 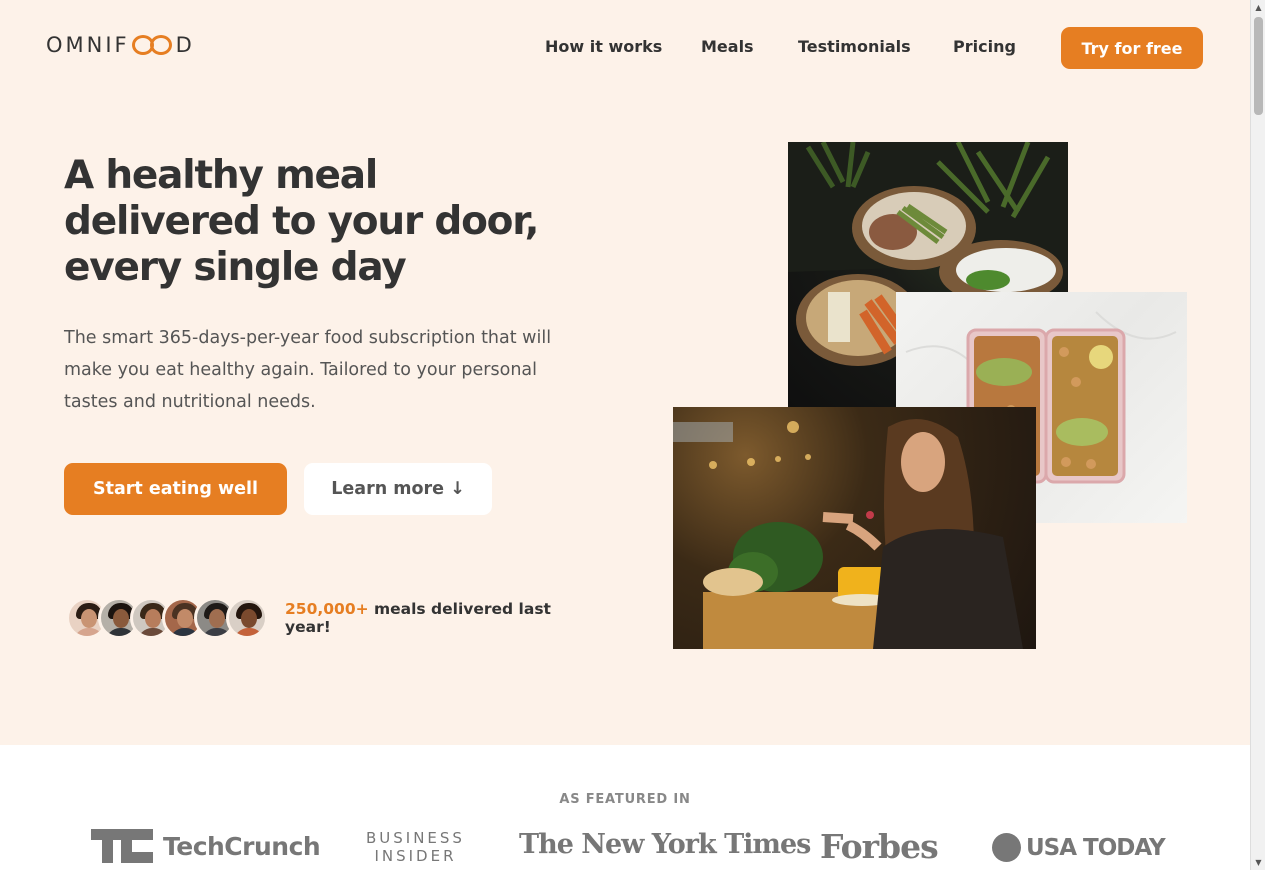 I want to click on learn-more-button: Learn more ↓, so click(x=398, y=489).